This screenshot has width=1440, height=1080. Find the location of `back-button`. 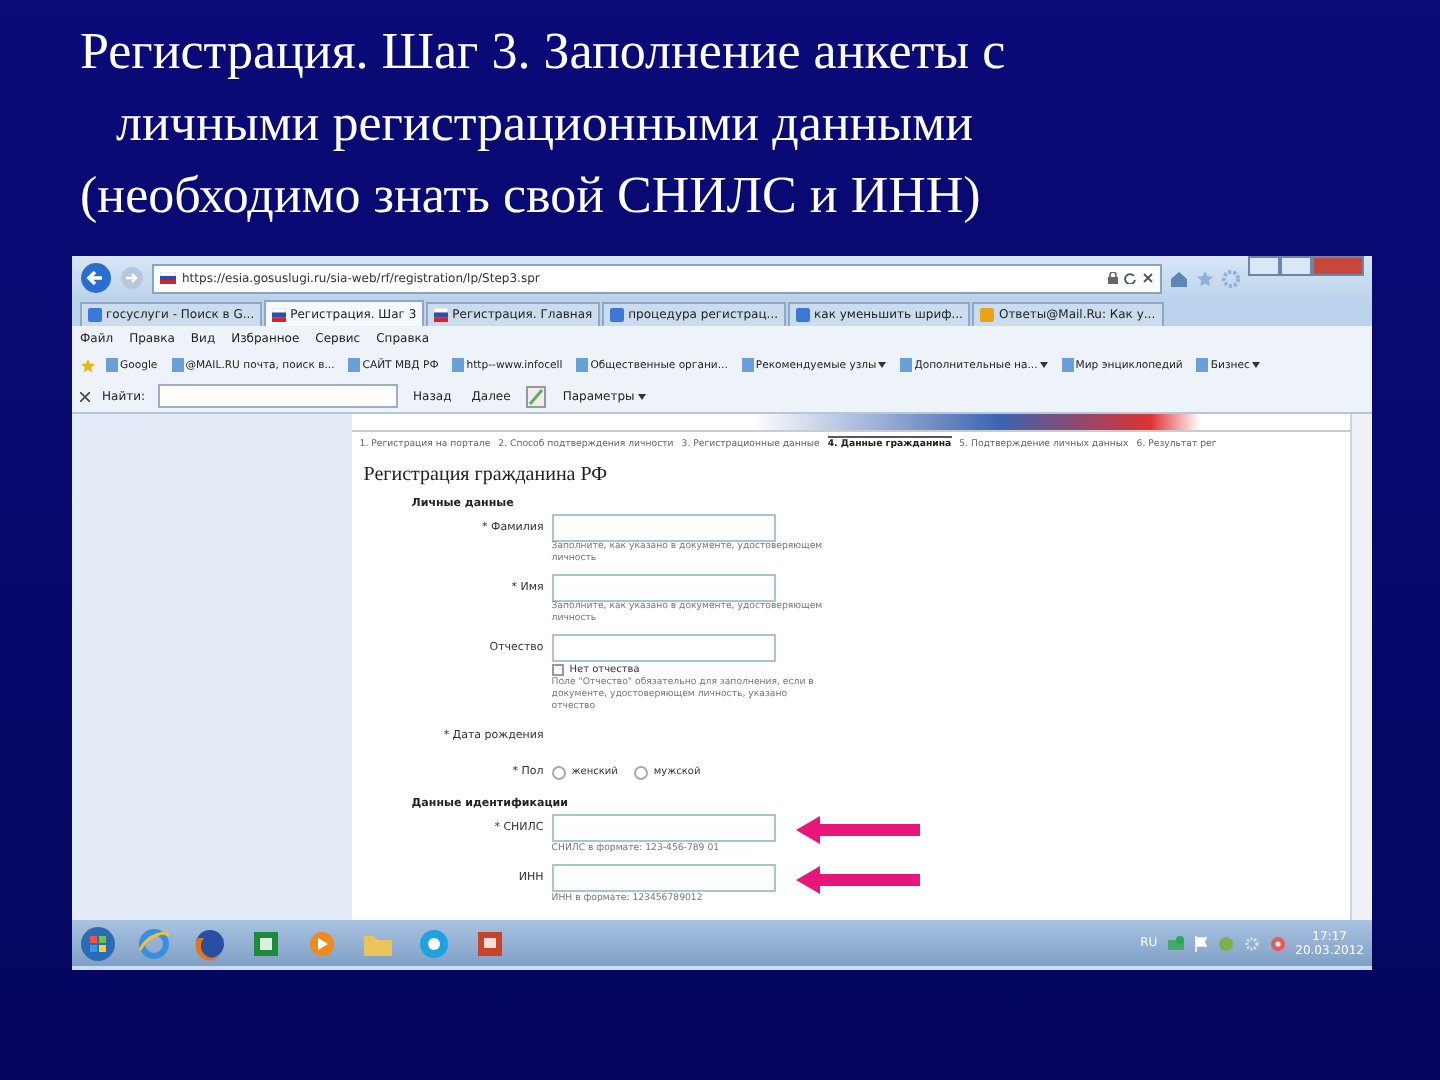

back-button is located at coordinates (96, 278).